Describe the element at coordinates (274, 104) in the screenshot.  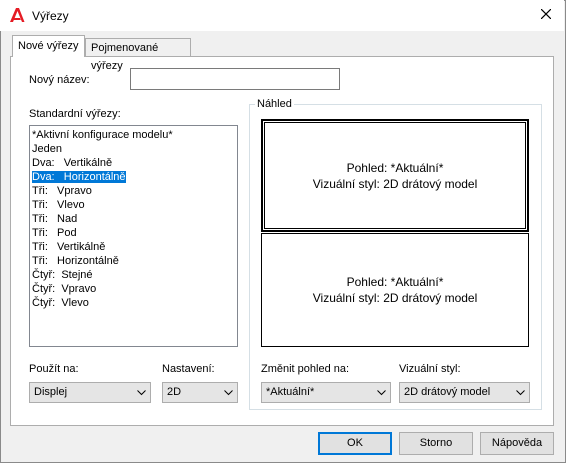
I see `preview-label: Náhled` at that location.